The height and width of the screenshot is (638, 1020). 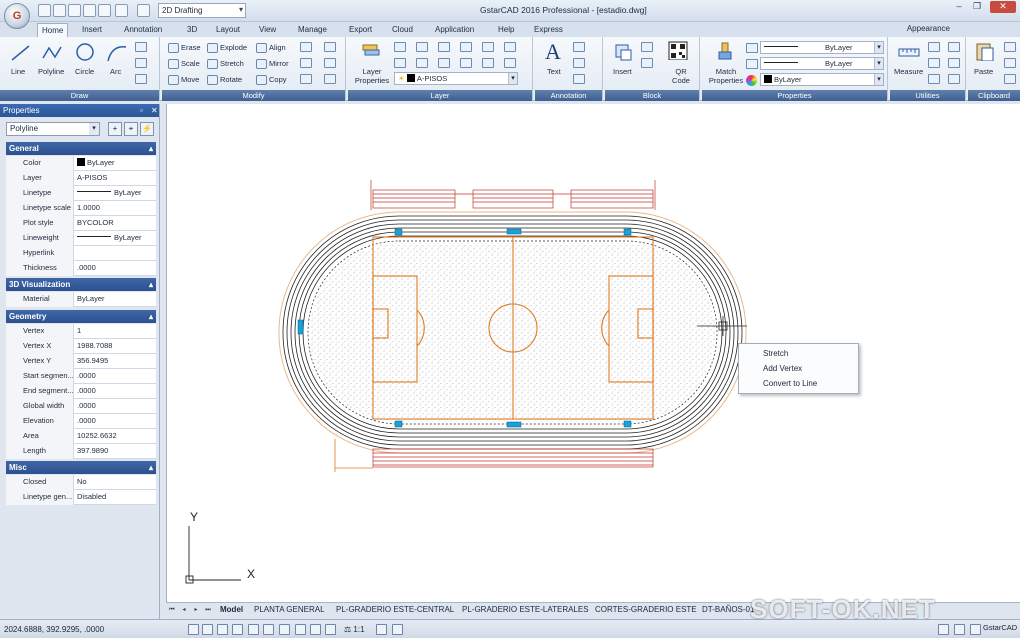 I want to click on trim-icon, so click(x=330, y=63).